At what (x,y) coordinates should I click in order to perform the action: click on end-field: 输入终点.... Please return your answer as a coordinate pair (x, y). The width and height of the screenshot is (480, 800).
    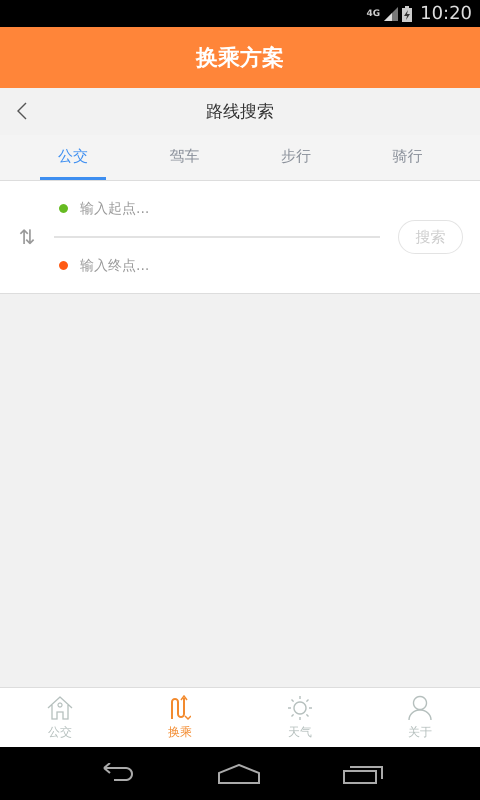
    Looking at the image, I should click on (205, 265).